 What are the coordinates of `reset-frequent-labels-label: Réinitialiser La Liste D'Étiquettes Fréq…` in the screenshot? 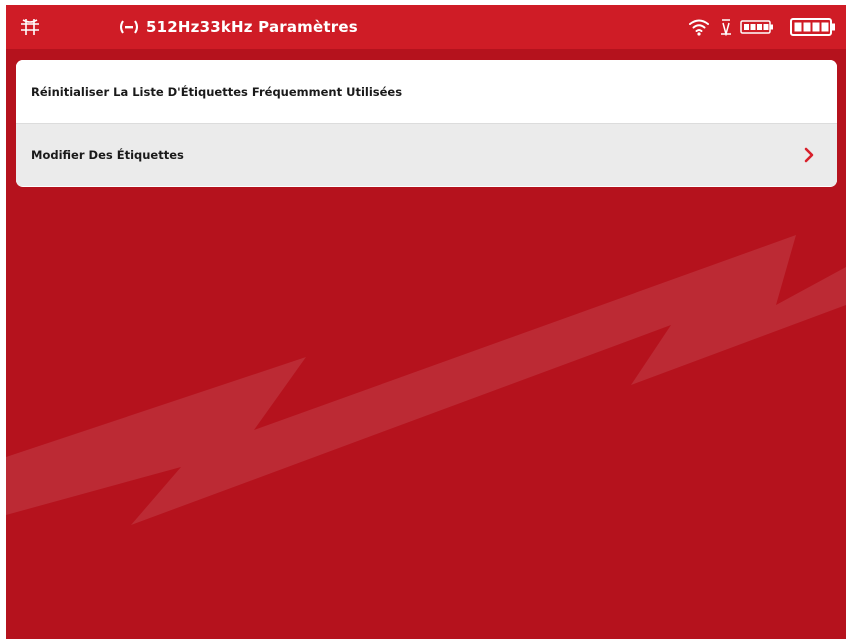 It's located at (217, 91).